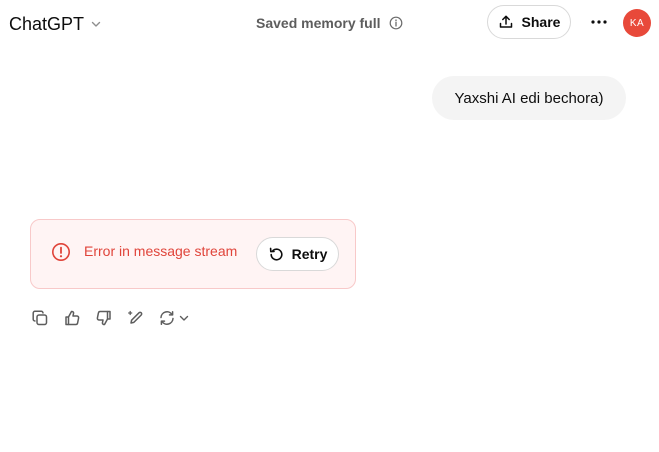  Describe the element at coordinates (47, 23) in the screenshot. I see `model-name: ChatGPT` at that location.